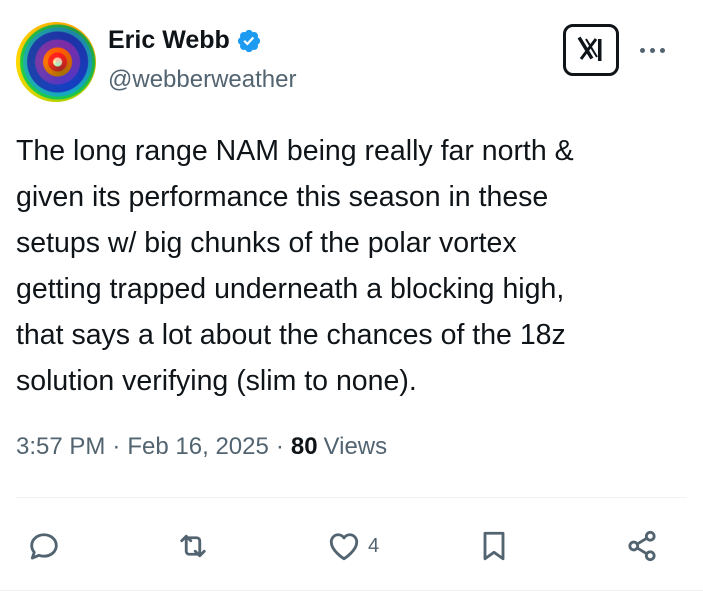 The image size is (703, 602). Describe the element at coordinates (248, 40) in the screenshot. I see `verified-badge-icon` at that location.